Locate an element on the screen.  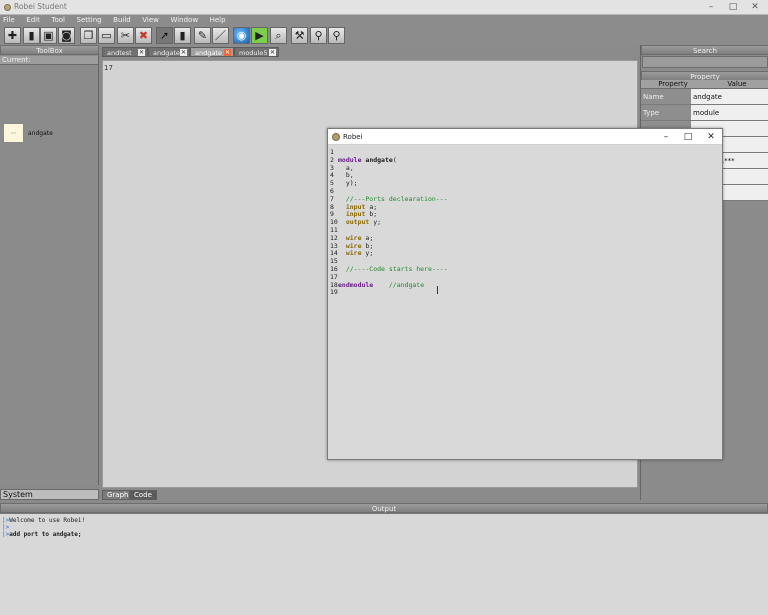
delete-icon: ✖ is located at coordinates (143, 35).